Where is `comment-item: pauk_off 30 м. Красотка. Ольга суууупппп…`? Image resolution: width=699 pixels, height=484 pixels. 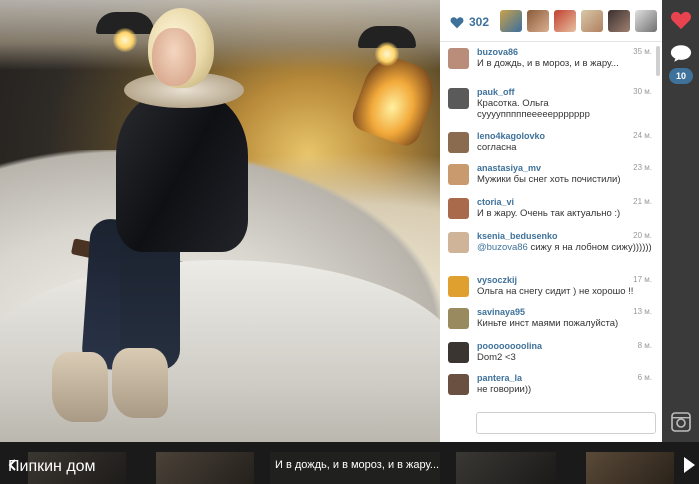
comment-item: pauk_off 30 м. Красотка. Ольга суууупппп… is located at coordinates (547, 103).